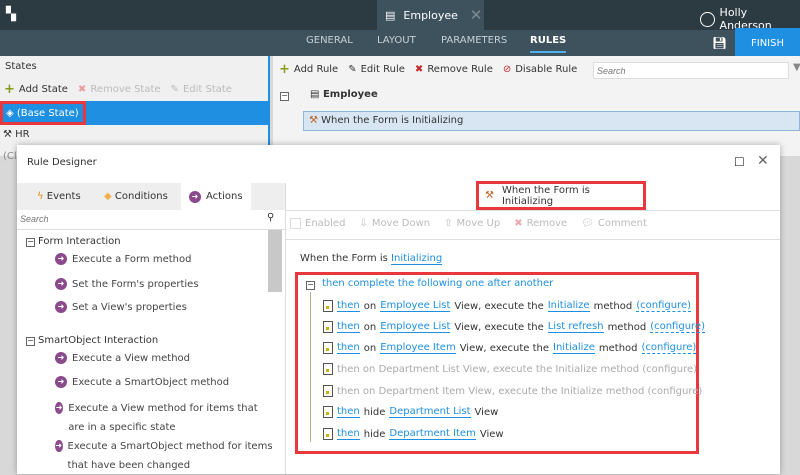  Describe the element at coordinates (394, 223) in the screenshot. I see `move-down-button: ⇩ Move Down` at that location.